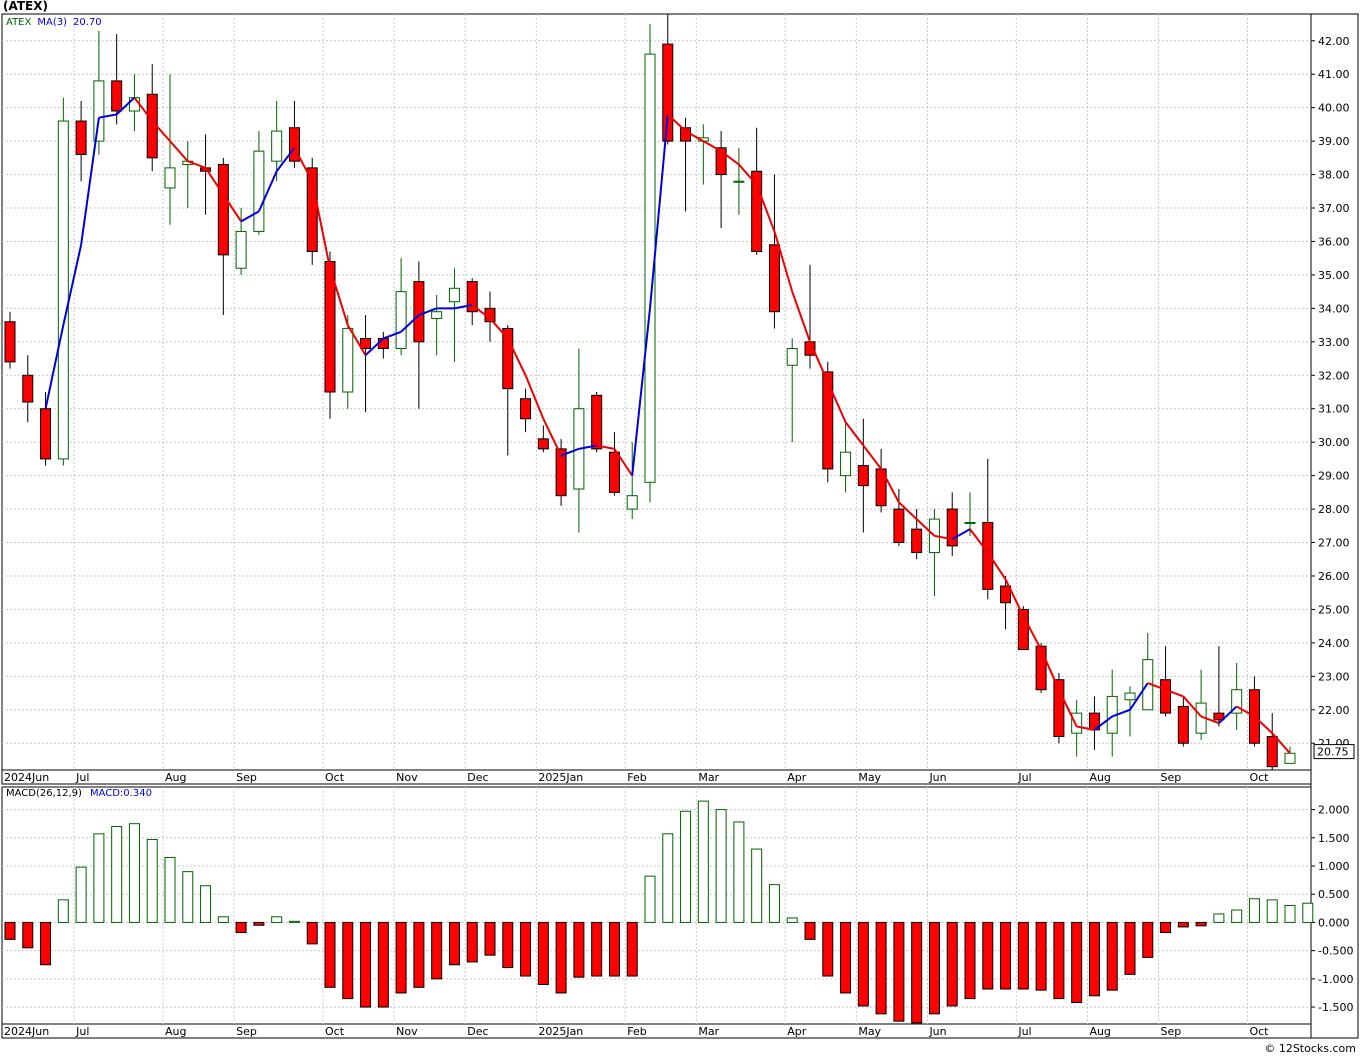 This screenshot has height=1056, width=1360. Describe the element at coordinates (656, 1031) in the screenshot. I see `macd-date-strip` at that location.